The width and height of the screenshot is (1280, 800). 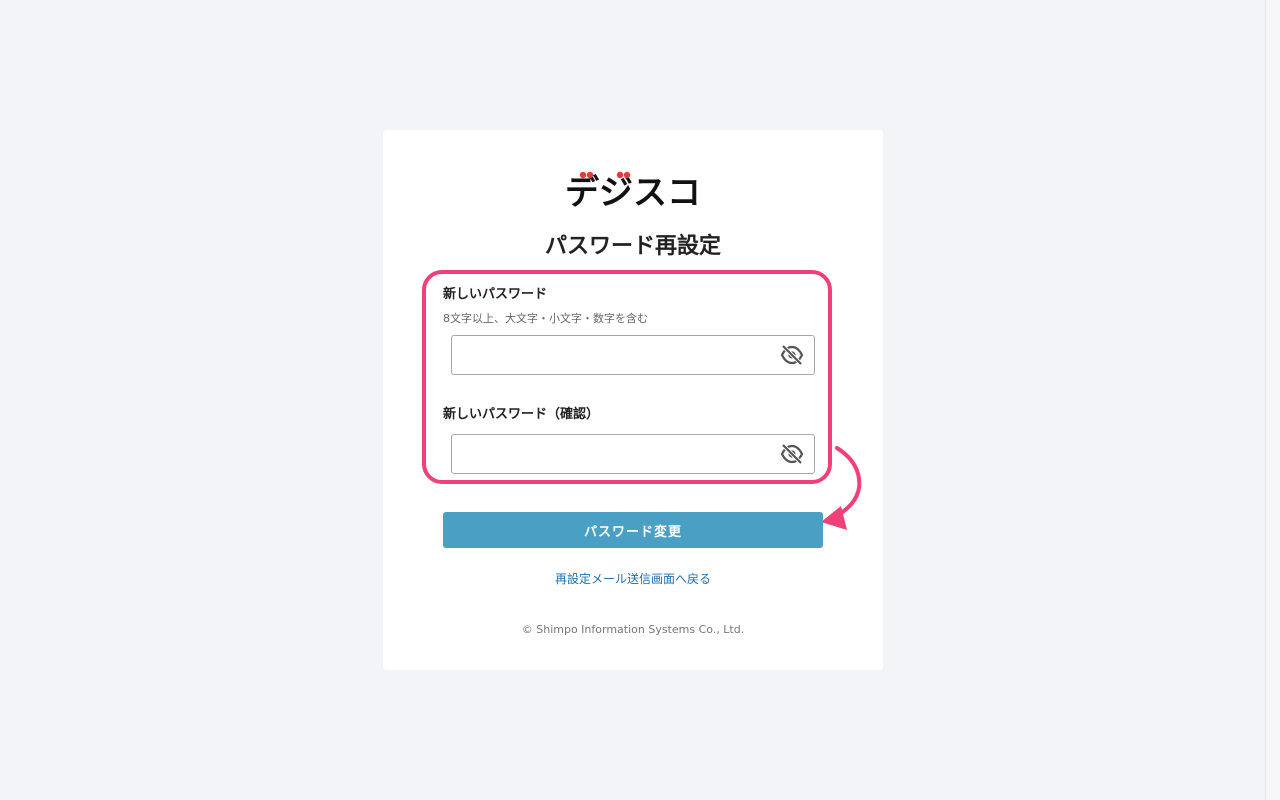 I want to click on confirm-password-input, so click(x=612, y=454).